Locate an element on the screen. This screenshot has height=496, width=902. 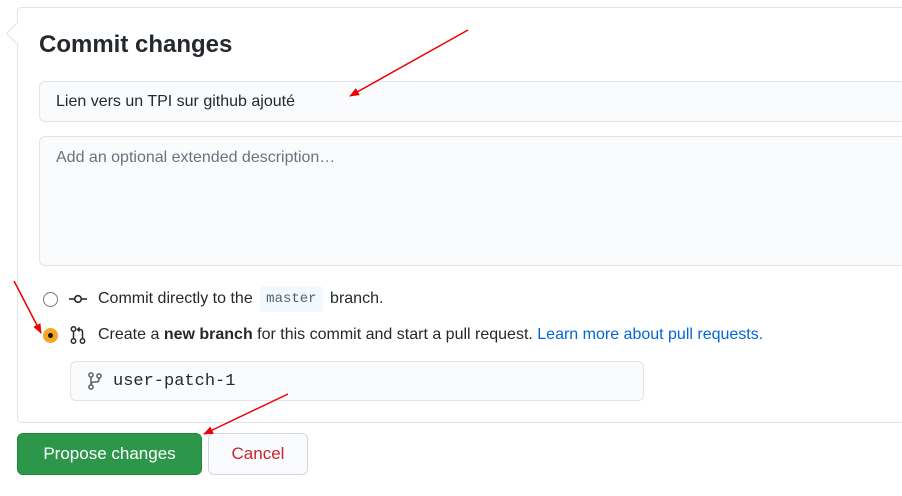
commit-direct-radio is located at coordinates (50, 299).